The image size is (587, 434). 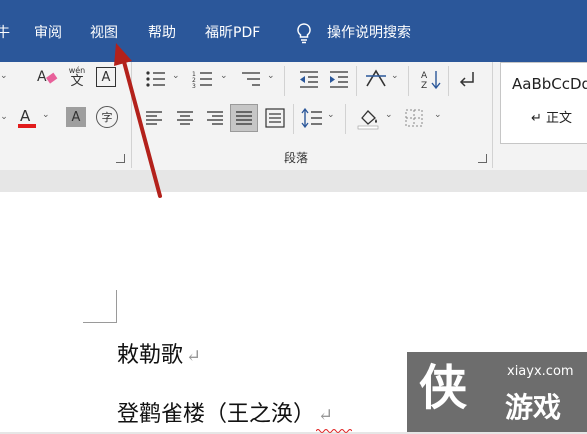 What do you see at coordinates (497, 392) in the screenshot?
I see `site-watermark: 侠 xiayx.com 游戏` at bounding box center [497, 392].